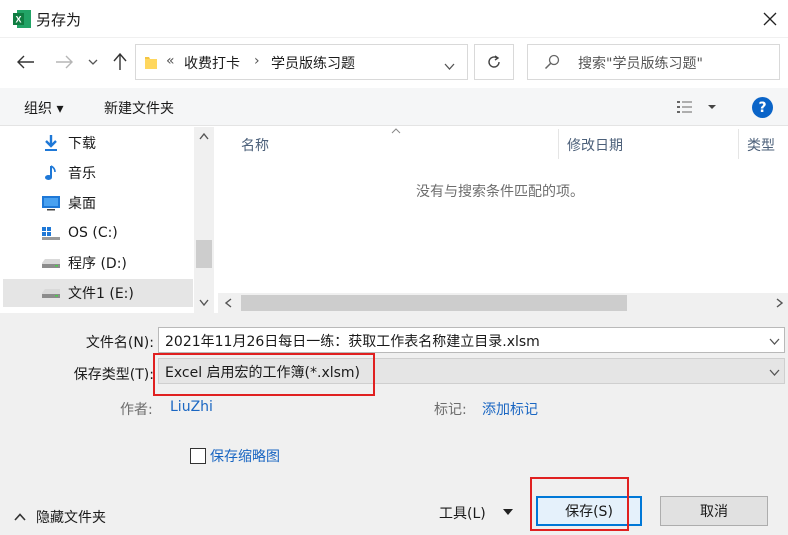 The height and width of the screenshot is (535, 788). Describe the element at coordinates (93, 233) in the screenshot. I see `sidebar-item-label: OS (C:)` at that location.